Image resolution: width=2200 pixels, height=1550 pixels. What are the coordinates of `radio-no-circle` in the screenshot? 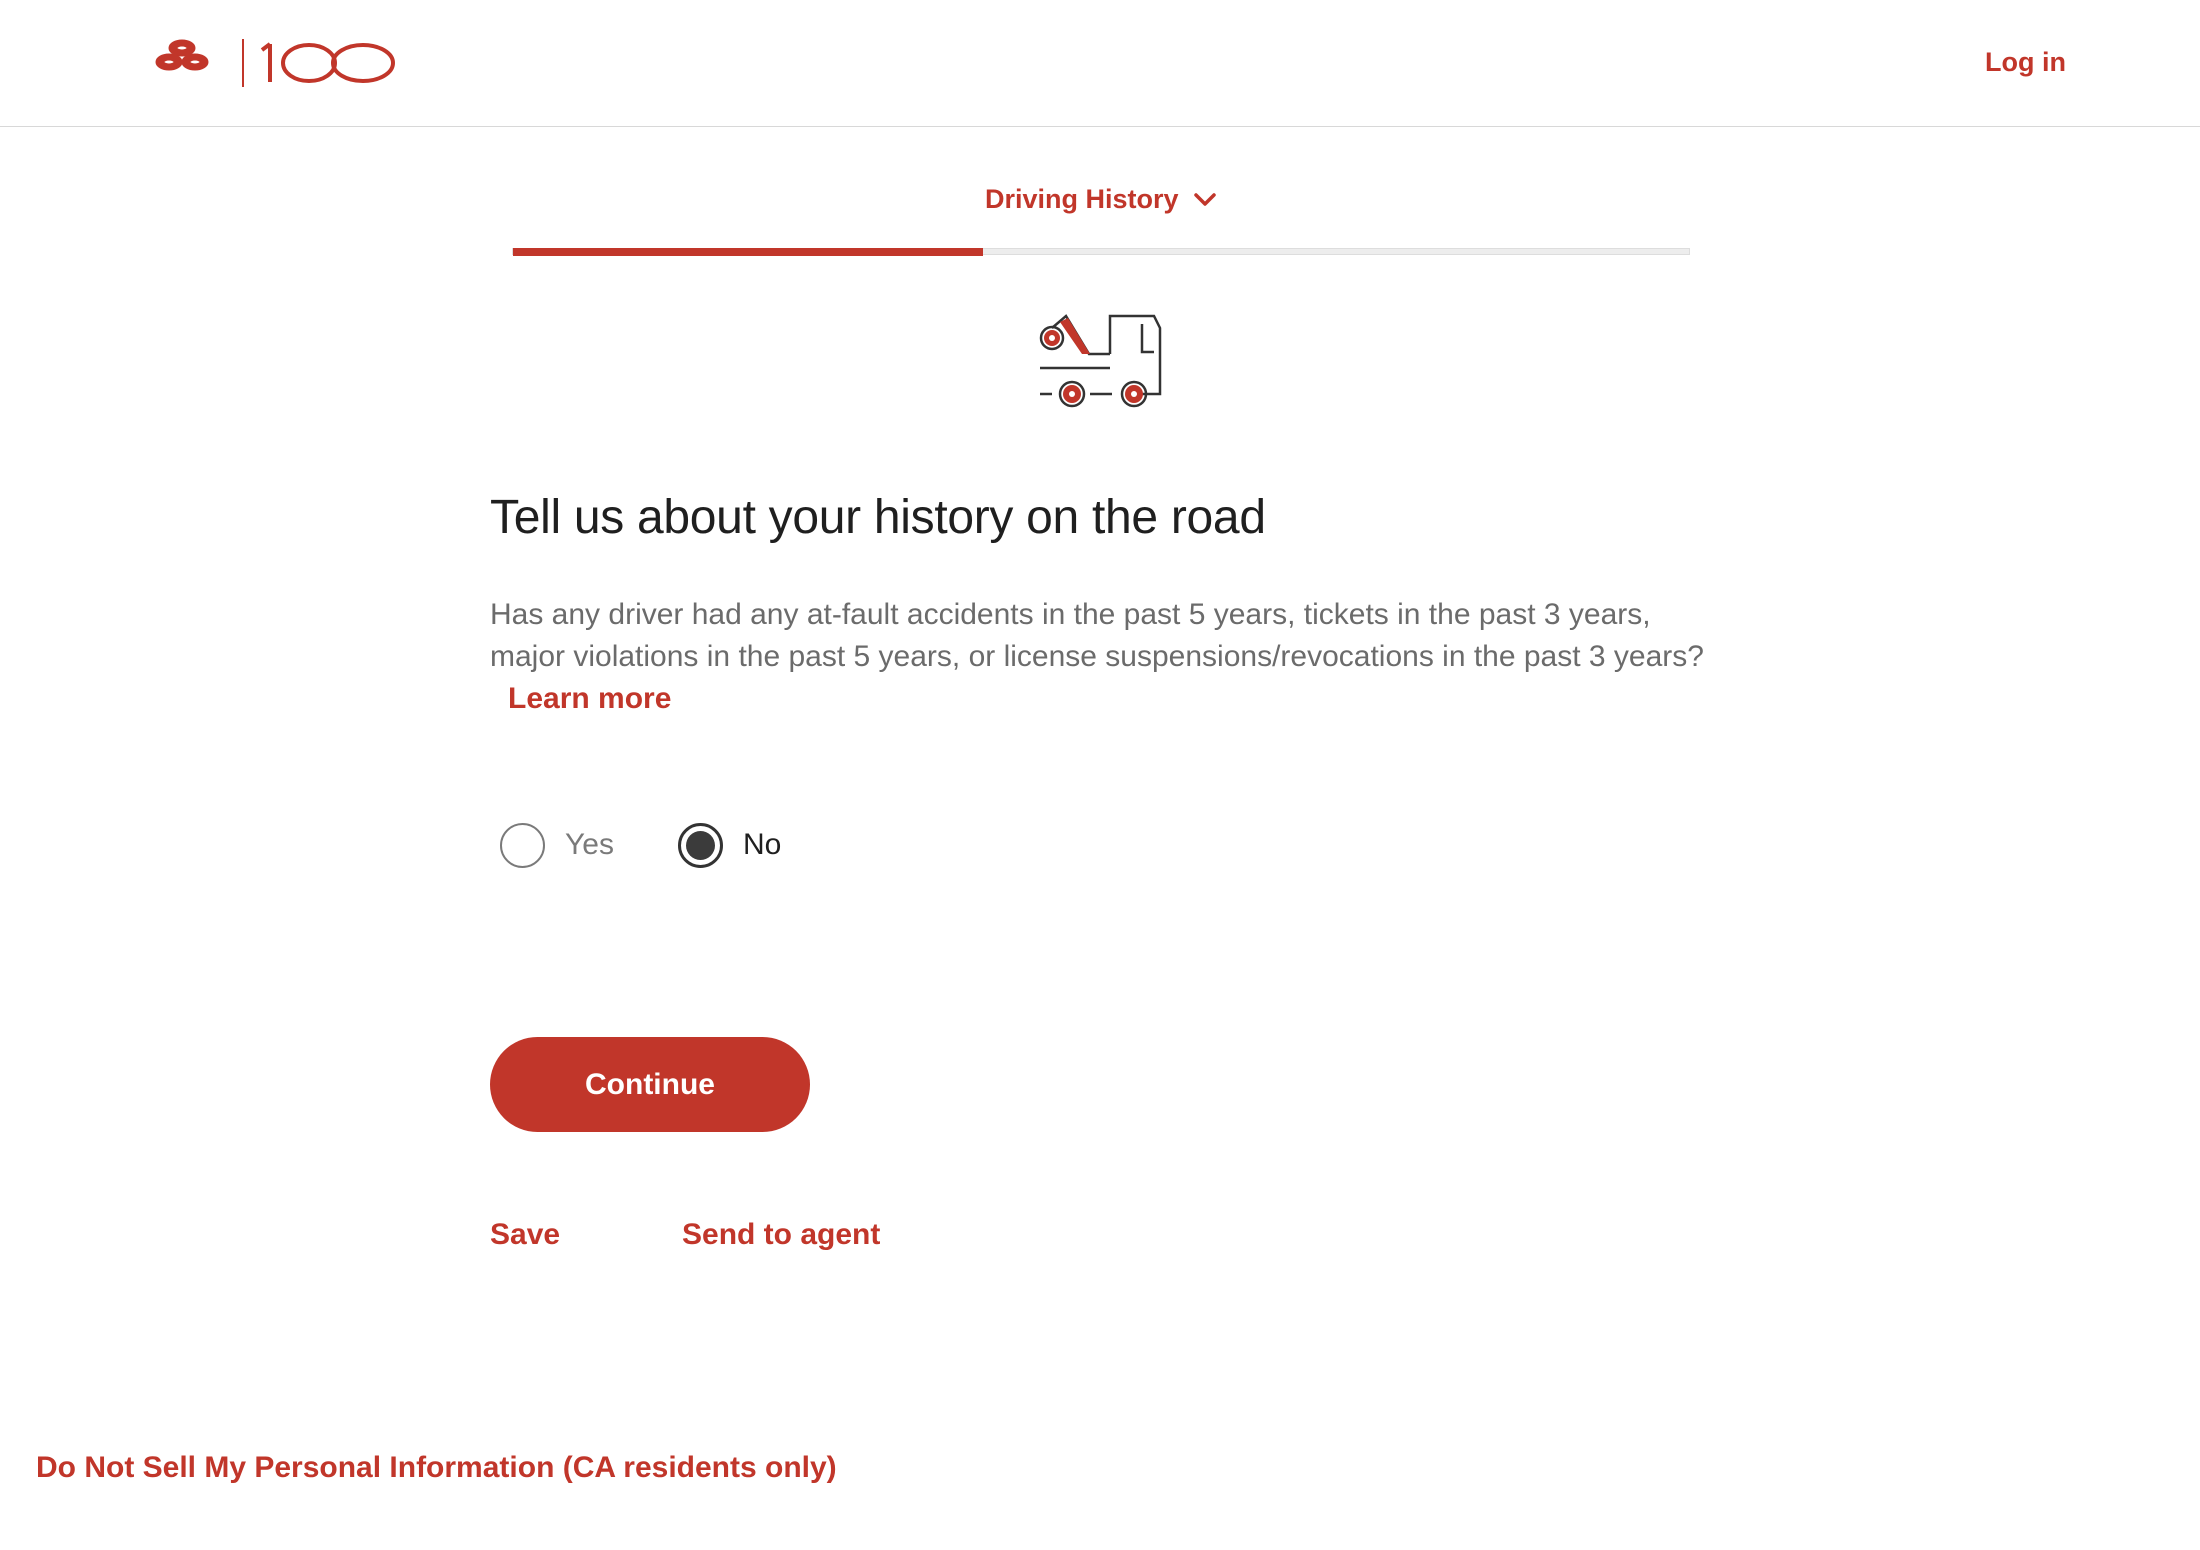 It's located at (700, 845).